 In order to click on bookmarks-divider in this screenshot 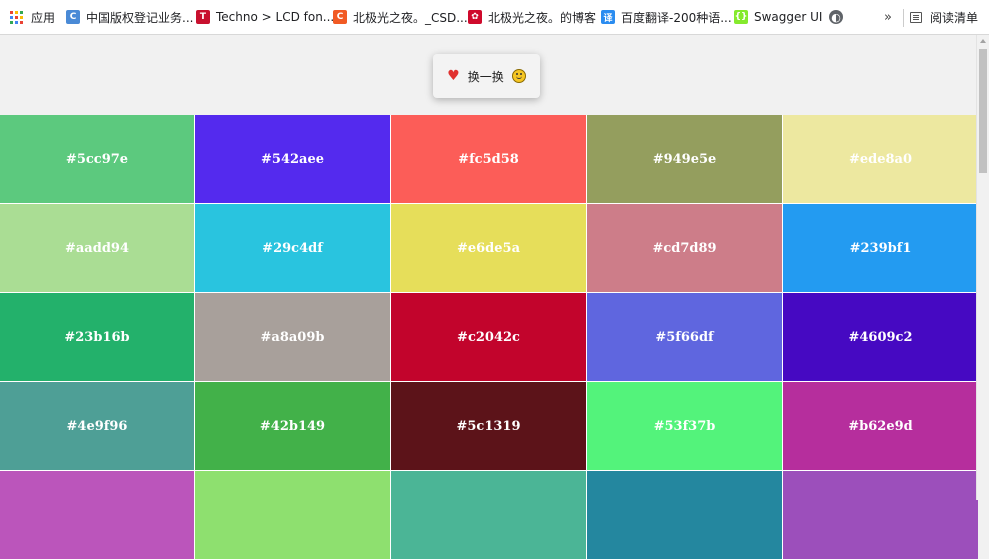, I will do `click(903, 18)`.